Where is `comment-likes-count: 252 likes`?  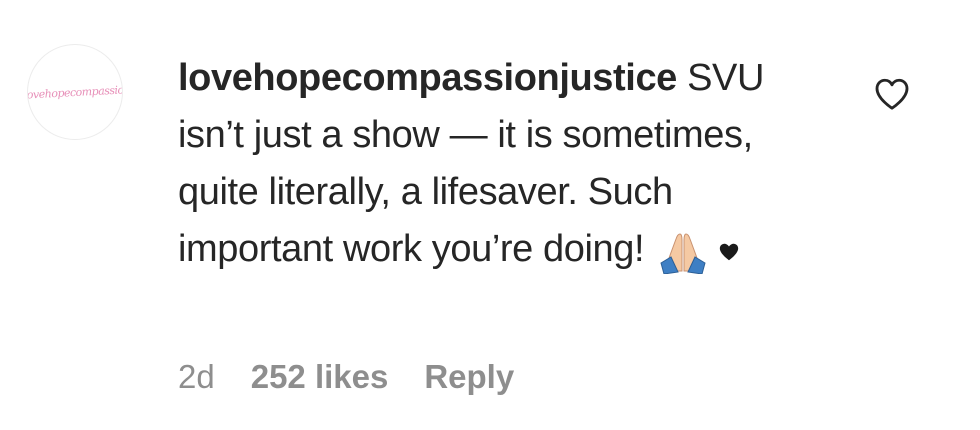
comment-likes-count: 252 likes is located at coordinates (320, 377).